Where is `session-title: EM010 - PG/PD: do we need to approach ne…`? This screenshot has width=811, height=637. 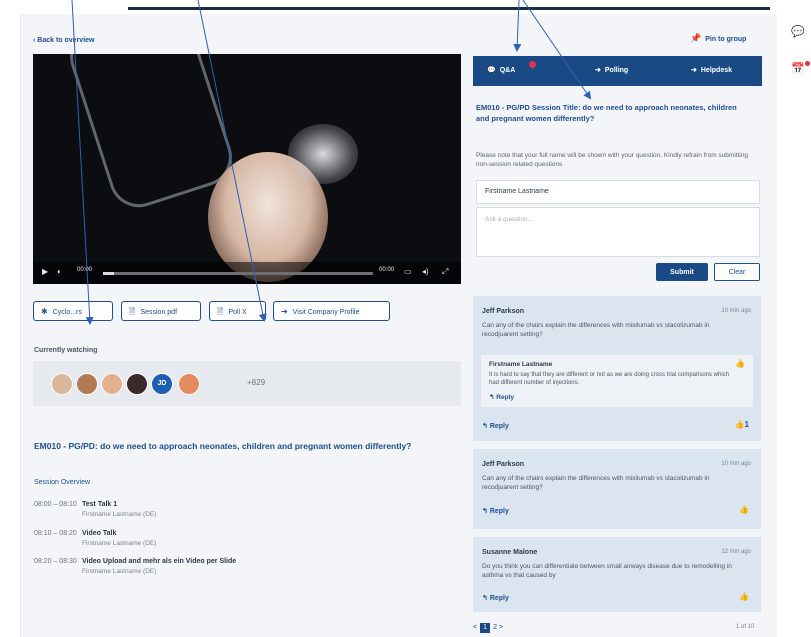
session-title: EM010 - PG/PD: do we need to approach ne… is located at coordinates (223, 446).